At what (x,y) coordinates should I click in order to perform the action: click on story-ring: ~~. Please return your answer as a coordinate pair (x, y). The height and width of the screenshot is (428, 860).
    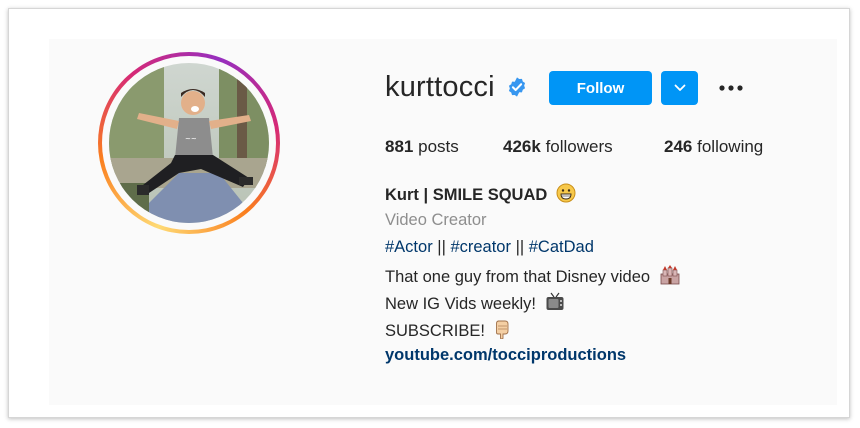
    Looking at the image, I should click on (189, 143).